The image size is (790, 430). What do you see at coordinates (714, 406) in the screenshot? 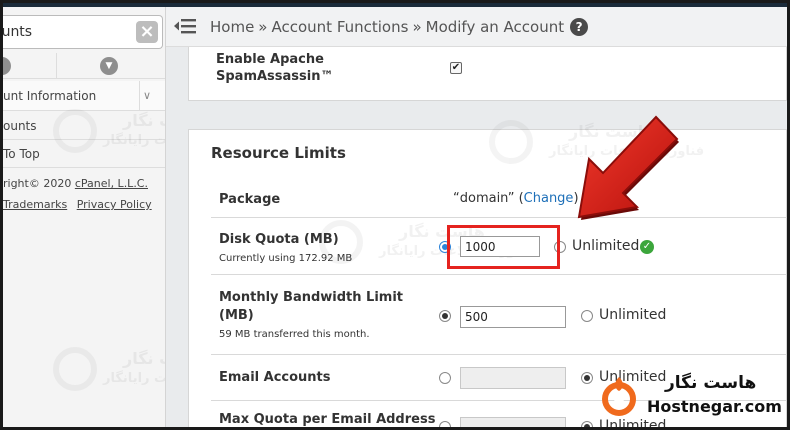
I see `logo-english-text: Hostnegar.com` at bounding box center [714, 406].